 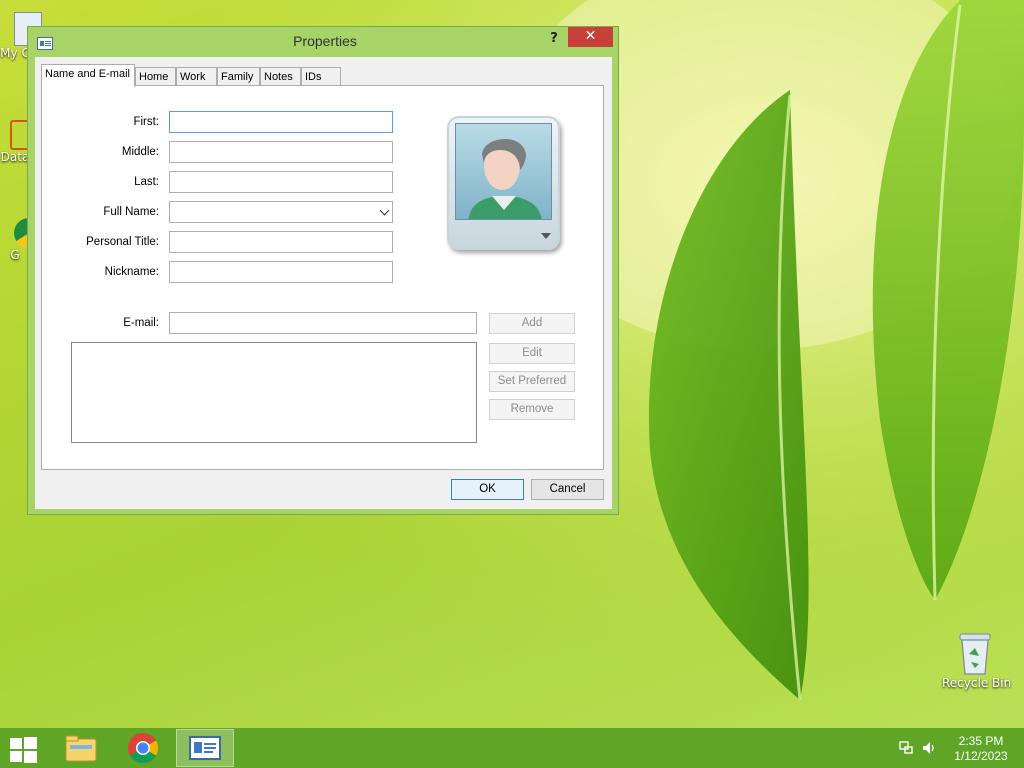 I want to click on tab-name-and-email: Name and E-mail, so click(x=88, y=75).